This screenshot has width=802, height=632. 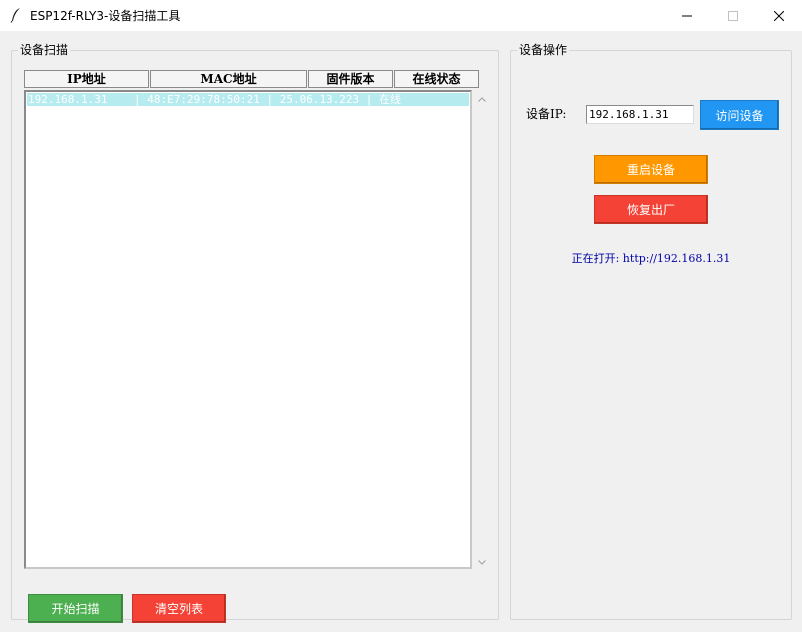 I want to click on maximize-icon, so click(x=733, y=15).